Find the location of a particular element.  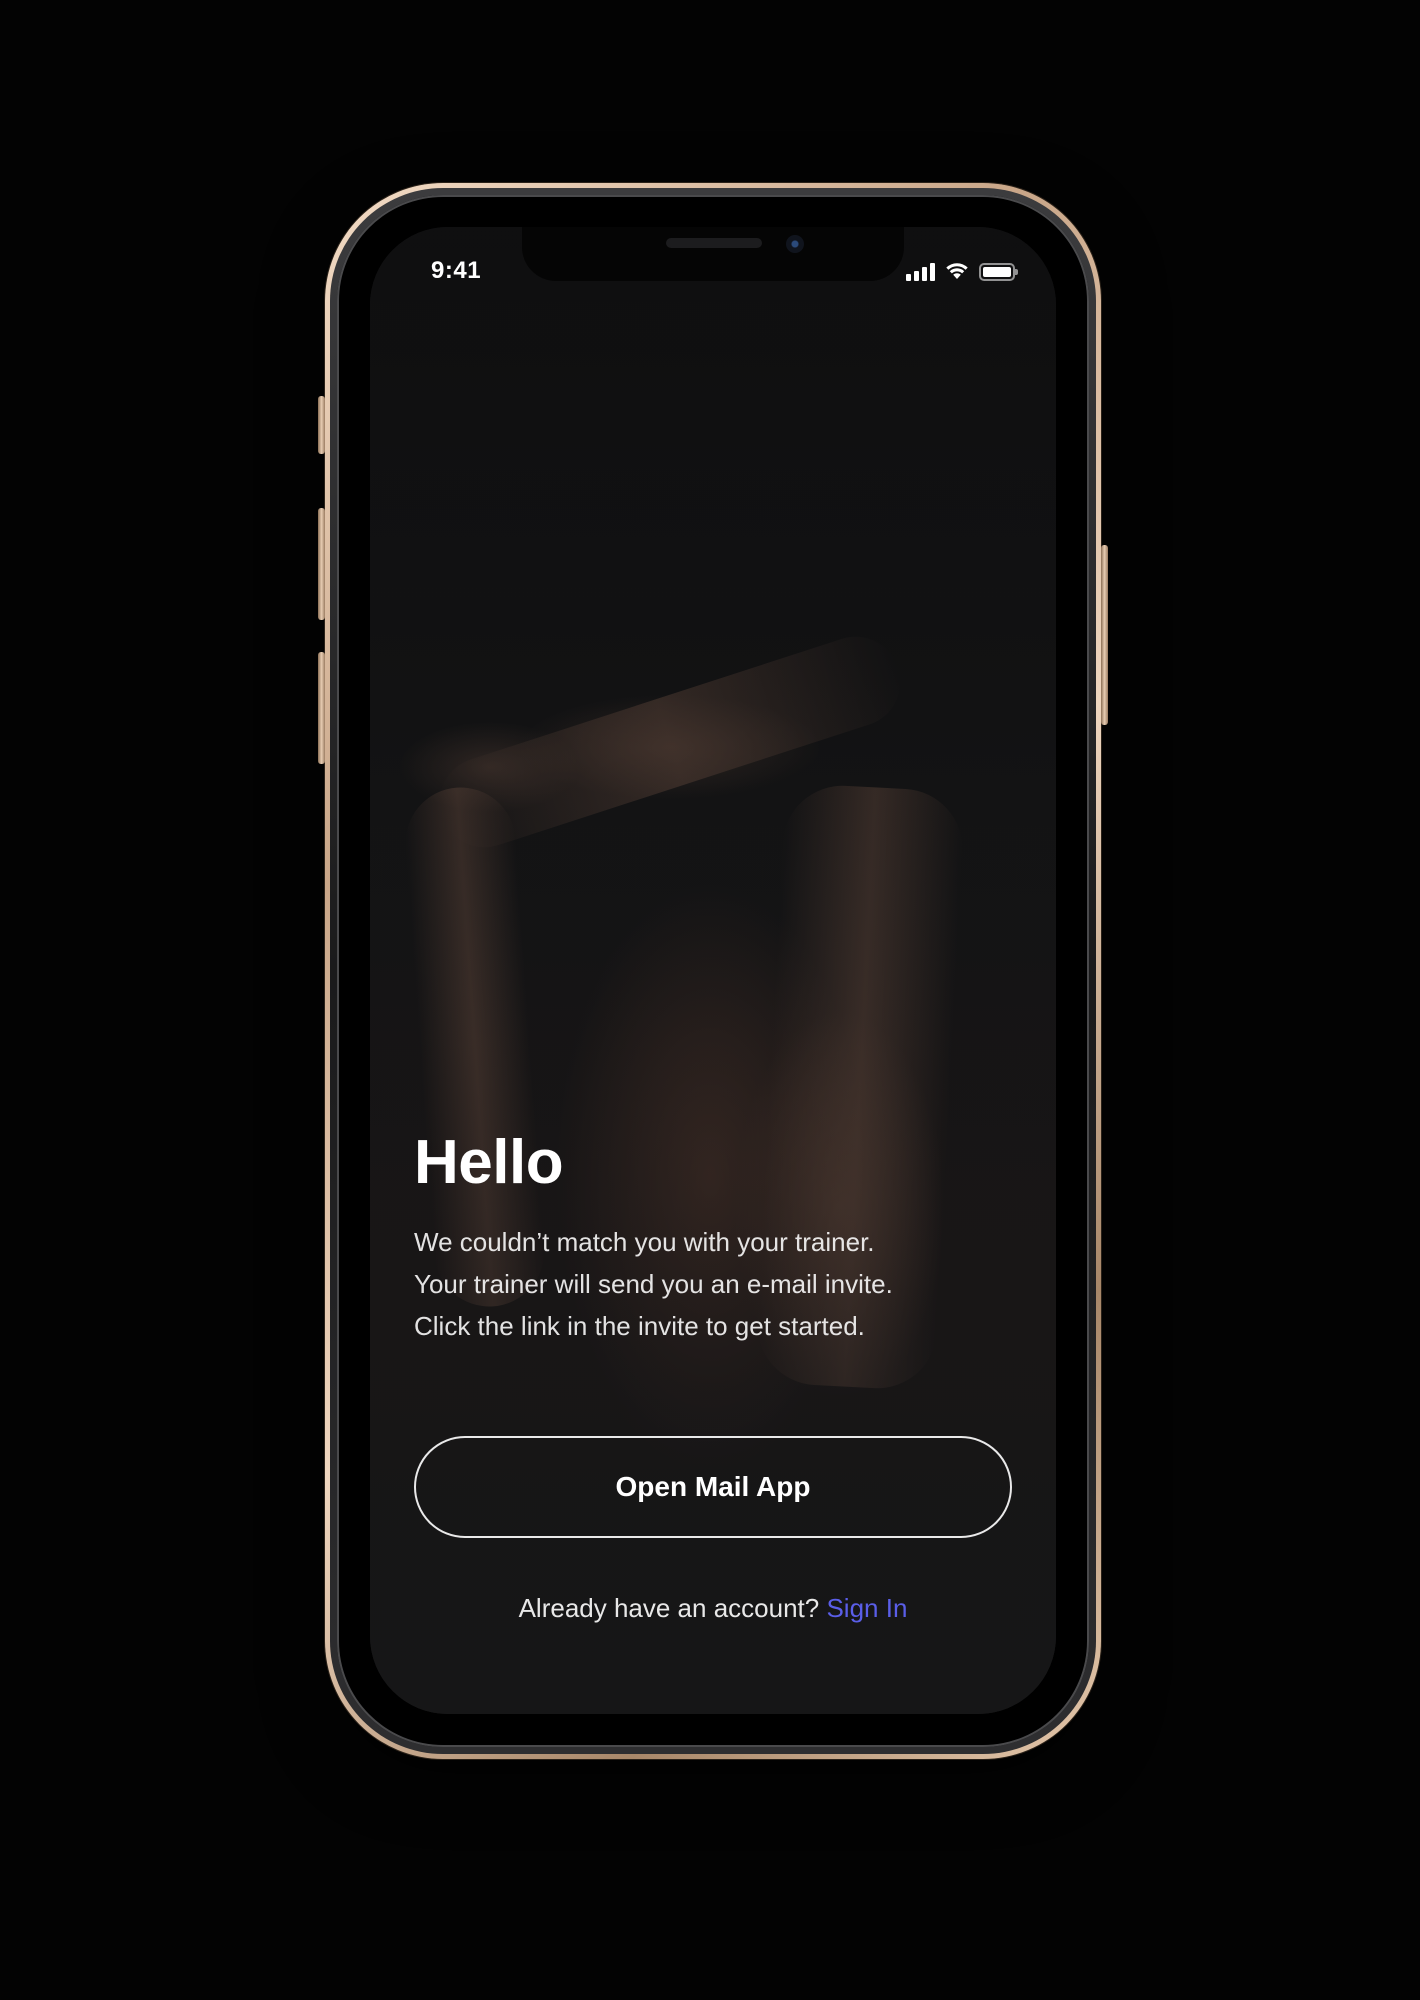

battery-icon is located at coordinates (998, 272).